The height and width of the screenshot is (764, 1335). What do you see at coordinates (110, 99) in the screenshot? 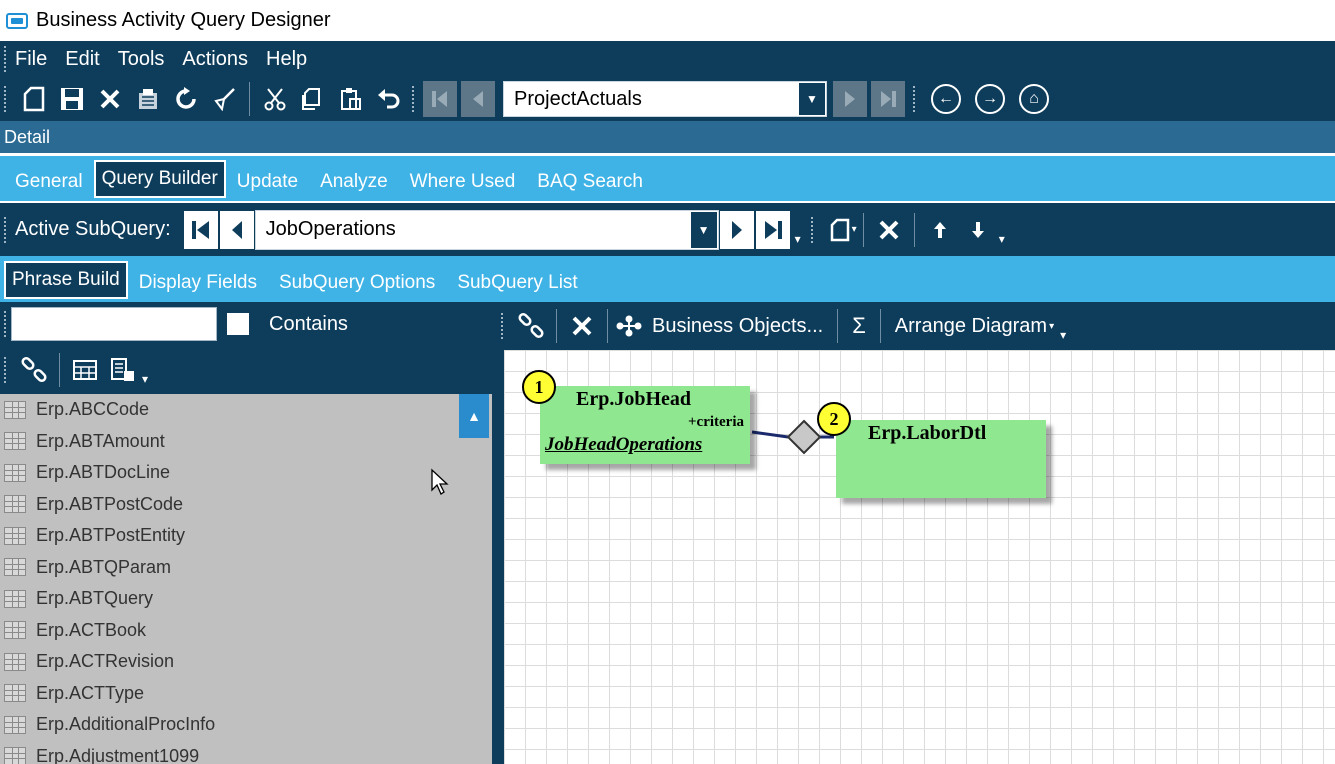
I see `delete-icon` at bounding box center [110, 99].